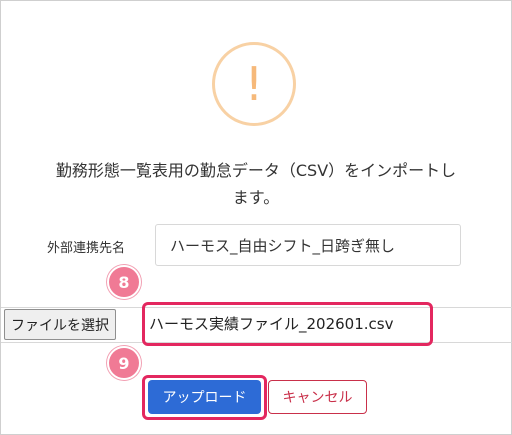  What do you see at coordinates (86, 248) in the screenshot?
I see `external-link-label: 外部連携先名` at bounding box center [86, 248].